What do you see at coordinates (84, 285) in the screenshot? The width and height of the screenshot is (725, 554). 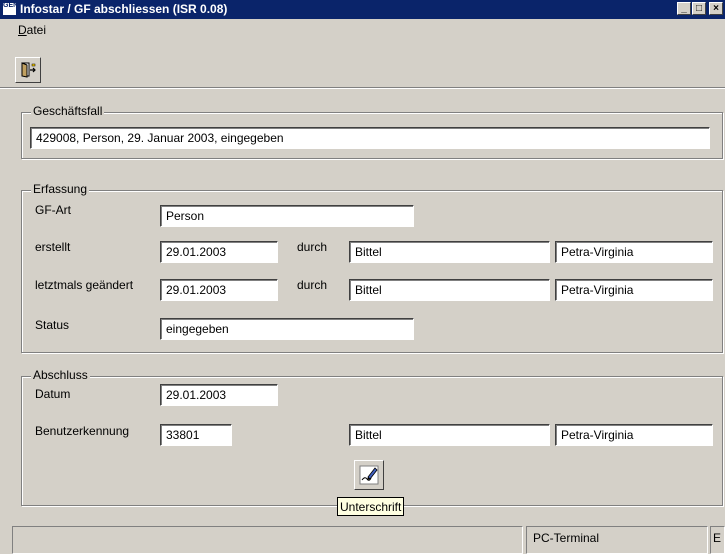 I see `geaendert-label: letztmals geändert` at bounding box center [84, 285].